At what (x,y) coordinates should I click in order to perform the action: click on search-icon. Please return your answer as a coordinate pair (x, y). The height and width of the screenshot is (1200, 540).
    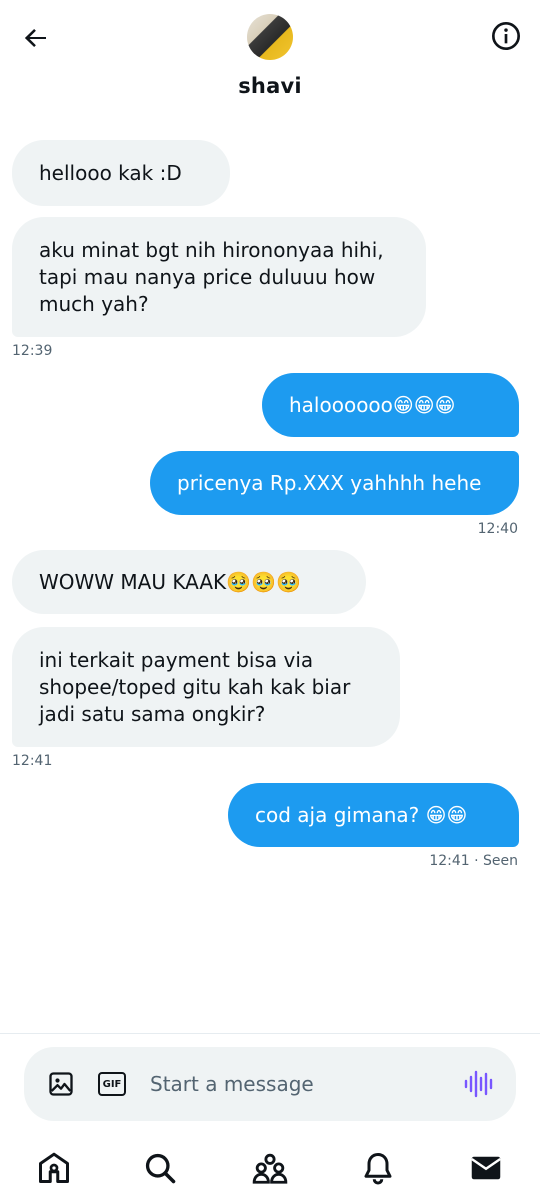
    Looking at the image, I should click on (160, 1168).